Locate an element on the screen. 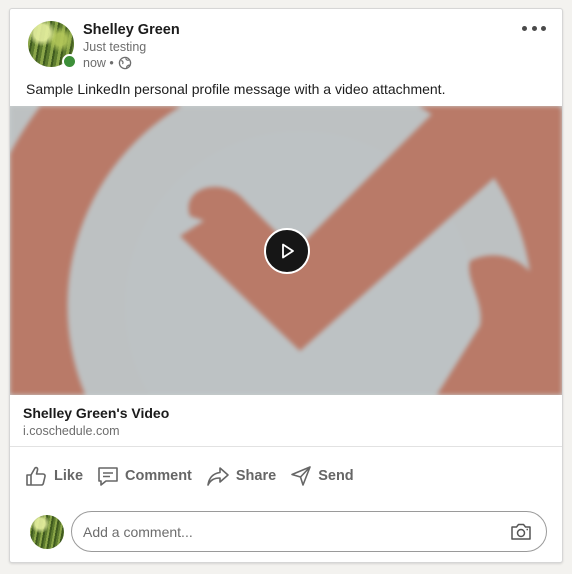 Image resolution: width=572 pixels, height=574 pixels. send-button: Send is located at coordinates (322, 476).